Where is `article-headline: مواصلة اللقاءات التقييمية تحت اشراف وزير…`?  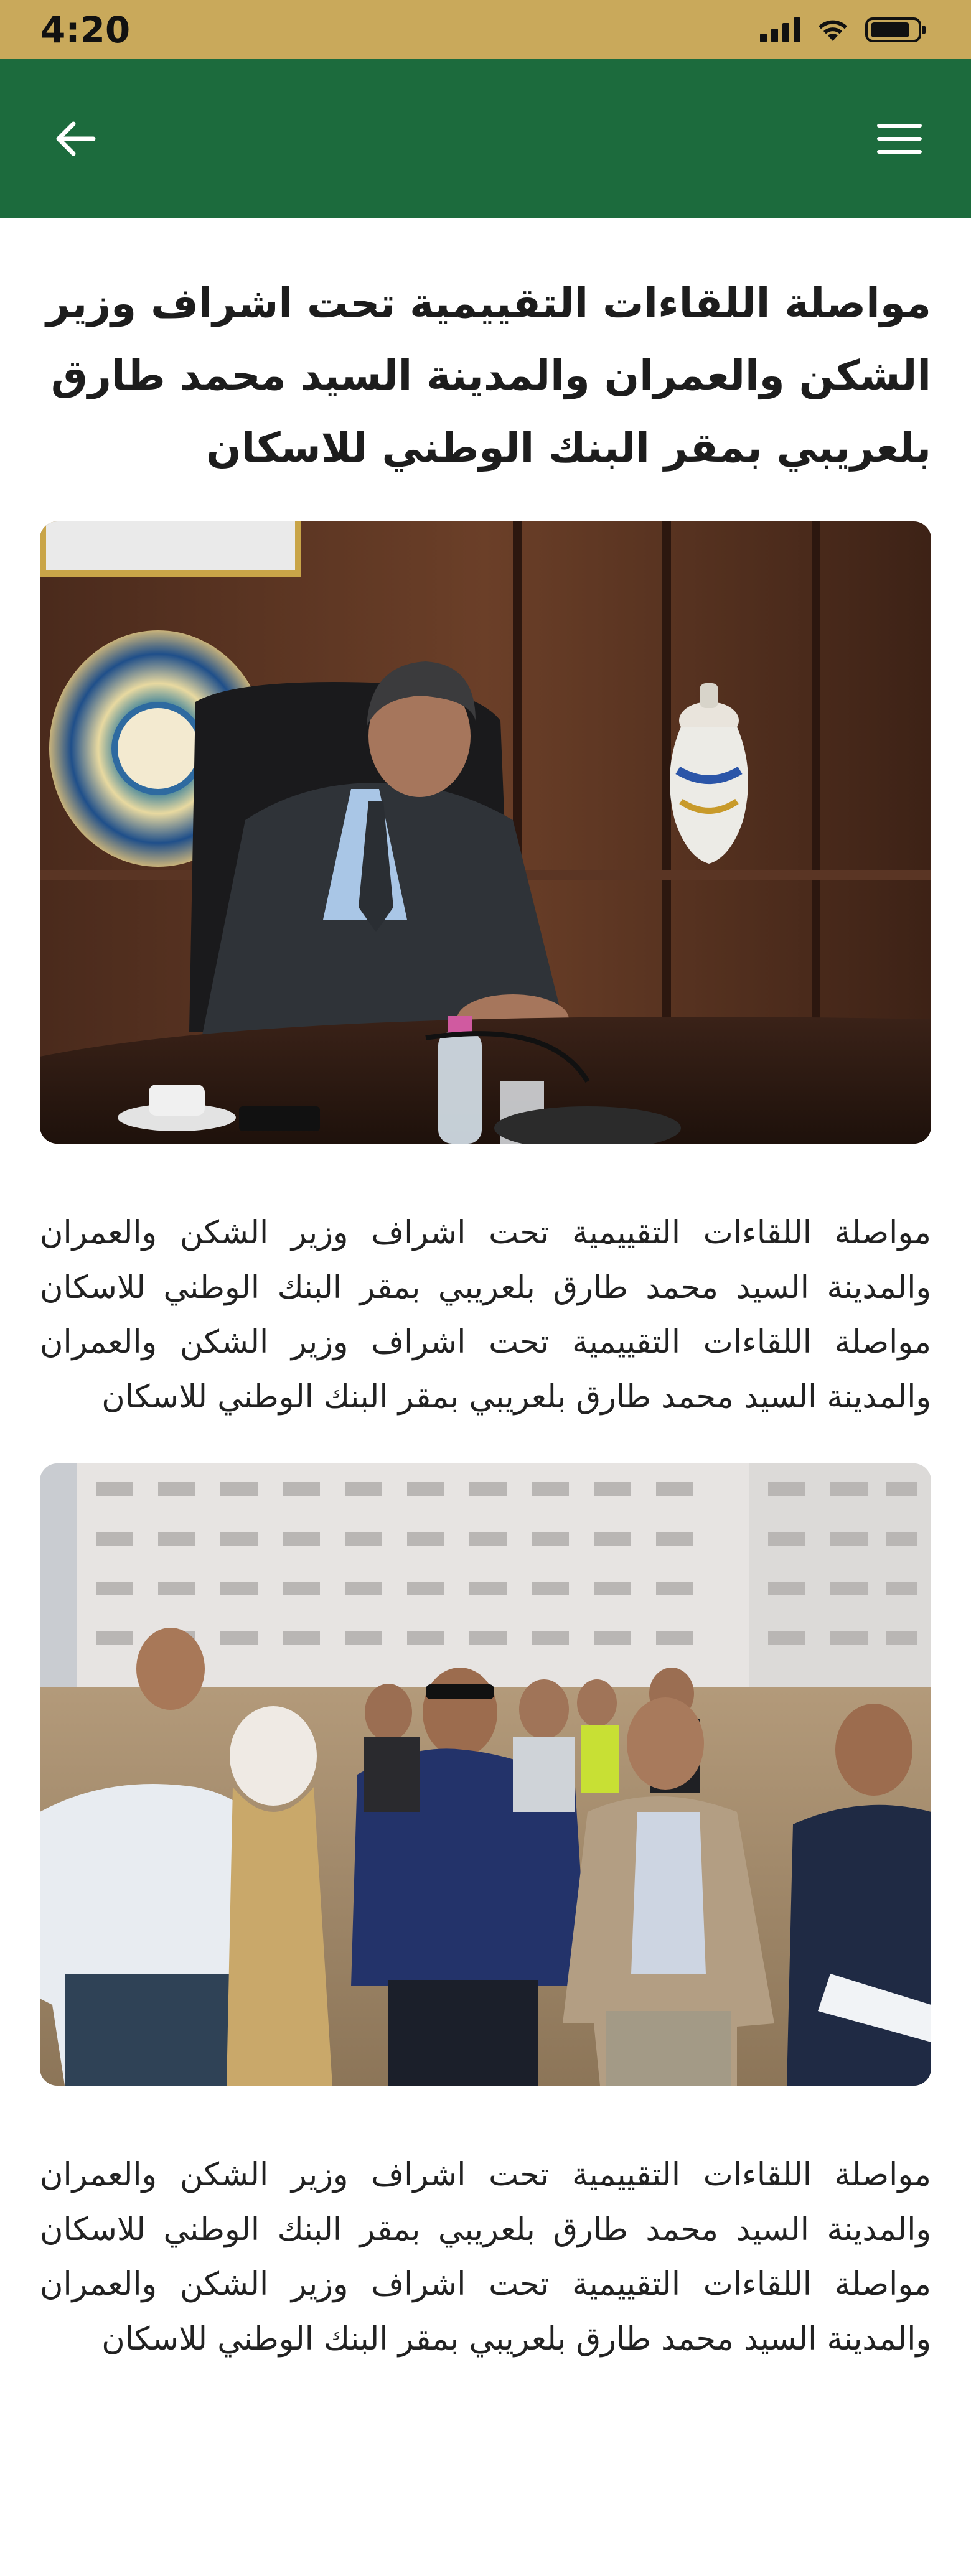 article-headline: مواصلة اللقاءات التقييمية تحت اشراف وزير… is located at coordinates (489, 375).